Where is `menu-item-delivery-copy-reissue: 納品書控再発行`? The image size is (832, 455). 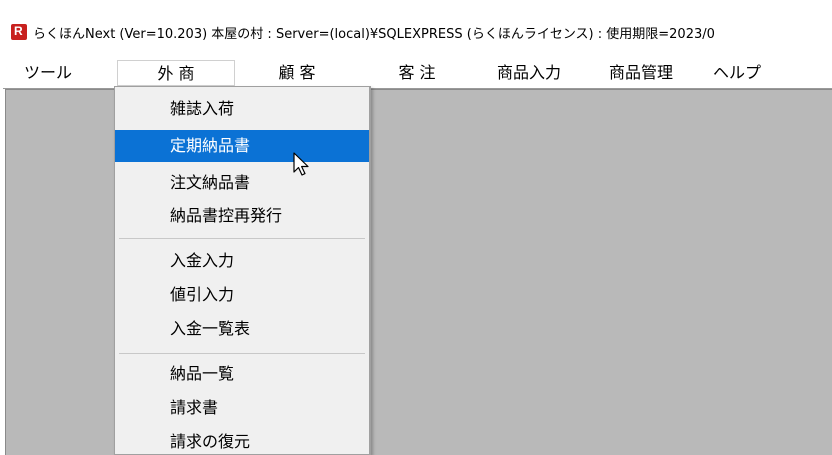
menu-item-delivery-copy-reissue: 納品書控再発行 is located at coordinates (242, 216).